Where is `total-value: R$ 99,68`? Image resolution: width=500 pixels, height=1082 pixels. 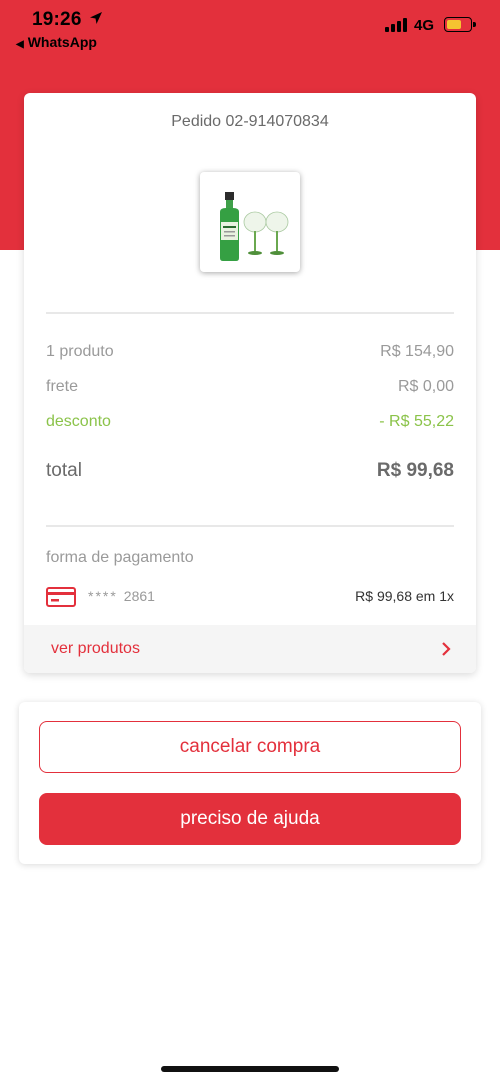
total-value: R$ 99,68 is located at coordinates (415, 470).